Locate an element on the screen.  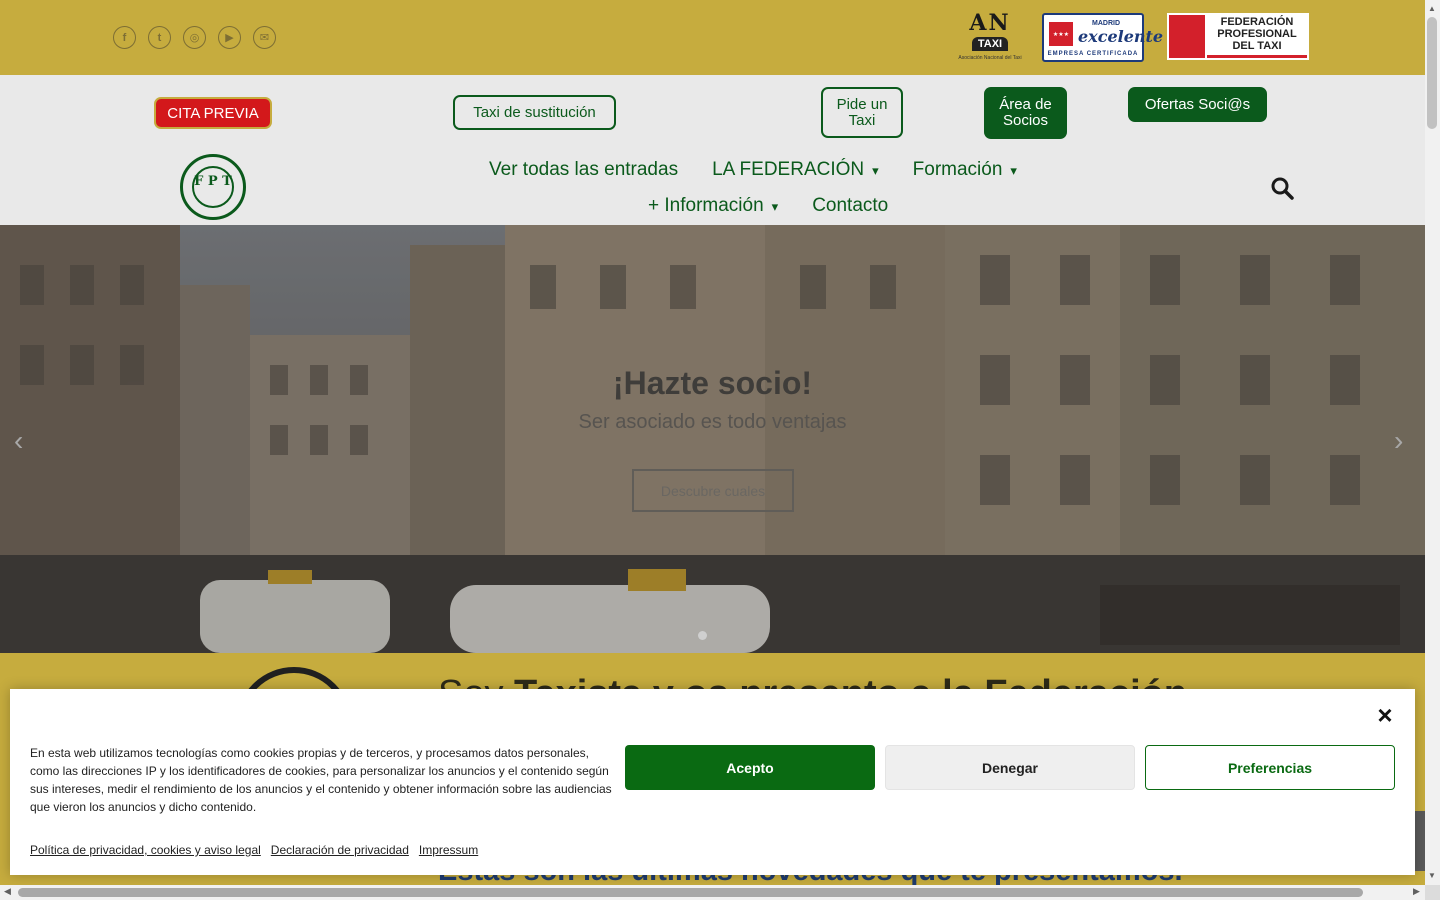
fpt-logo-line2: PROFESIONAL is located at coordinates (1257, 34).